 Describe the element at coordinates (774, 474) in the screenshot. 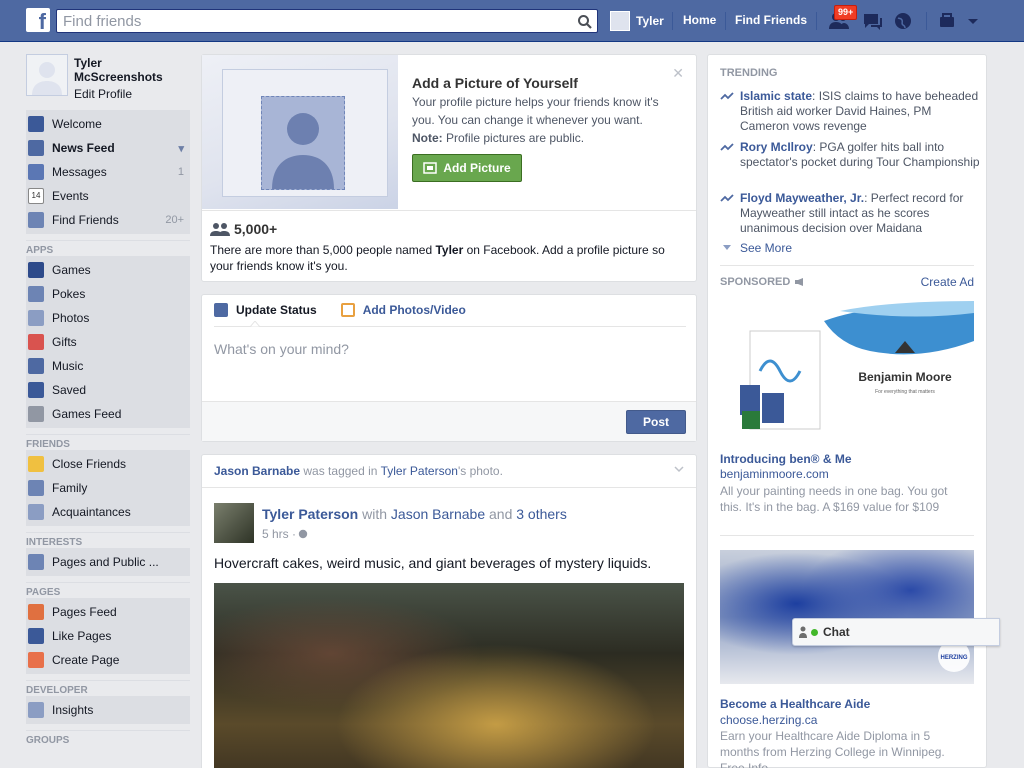

I see `ad-url: benjaminmoore.com` at that location.